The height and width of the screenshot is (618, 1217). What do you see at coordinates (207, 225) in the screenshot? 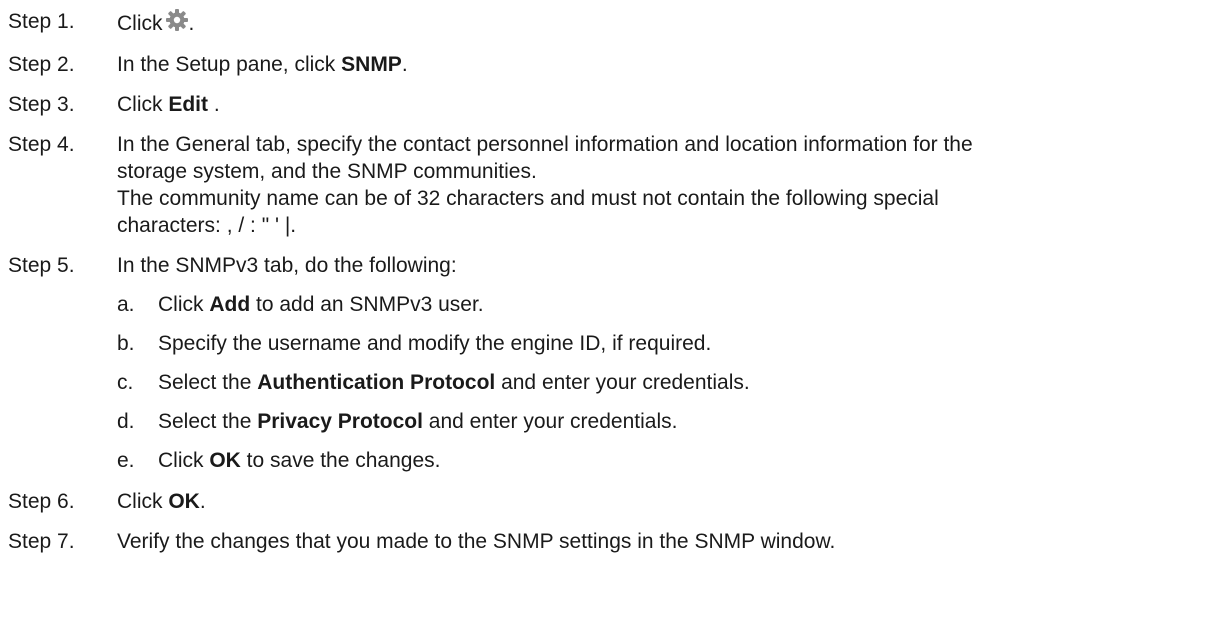
I see `step-note-line: characters: , / : " ' |.` at bounding box center [207, 225].